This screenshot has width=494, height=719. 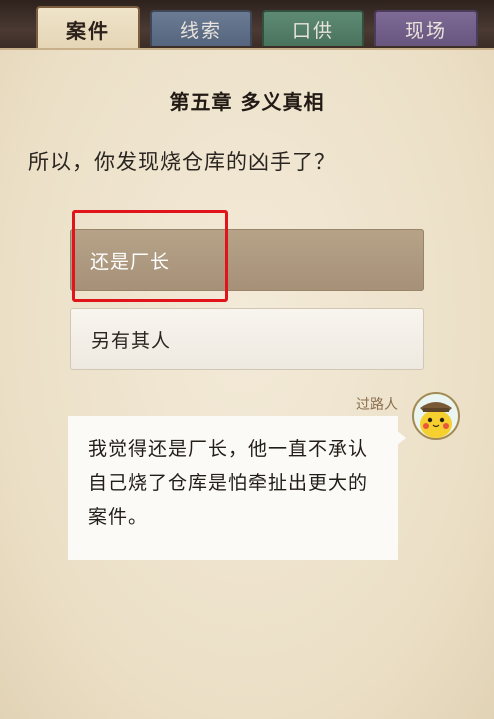 What do you see at coordinates (130, 261) in the screenshot?
I see `option-label: 还是厂长` at bounding box center [130, 261].